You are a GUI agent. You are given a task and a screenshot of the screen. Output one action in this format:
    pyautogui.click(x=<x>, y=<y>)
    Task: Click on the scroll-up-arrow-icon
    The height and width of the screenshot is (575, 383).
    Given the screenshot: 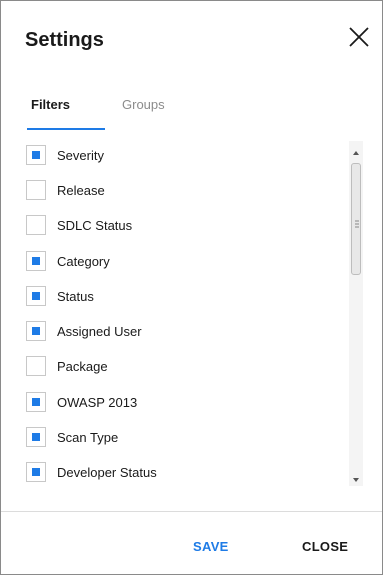 What is the action you would take?
    pyautogui.click(x=356, y=150)
    